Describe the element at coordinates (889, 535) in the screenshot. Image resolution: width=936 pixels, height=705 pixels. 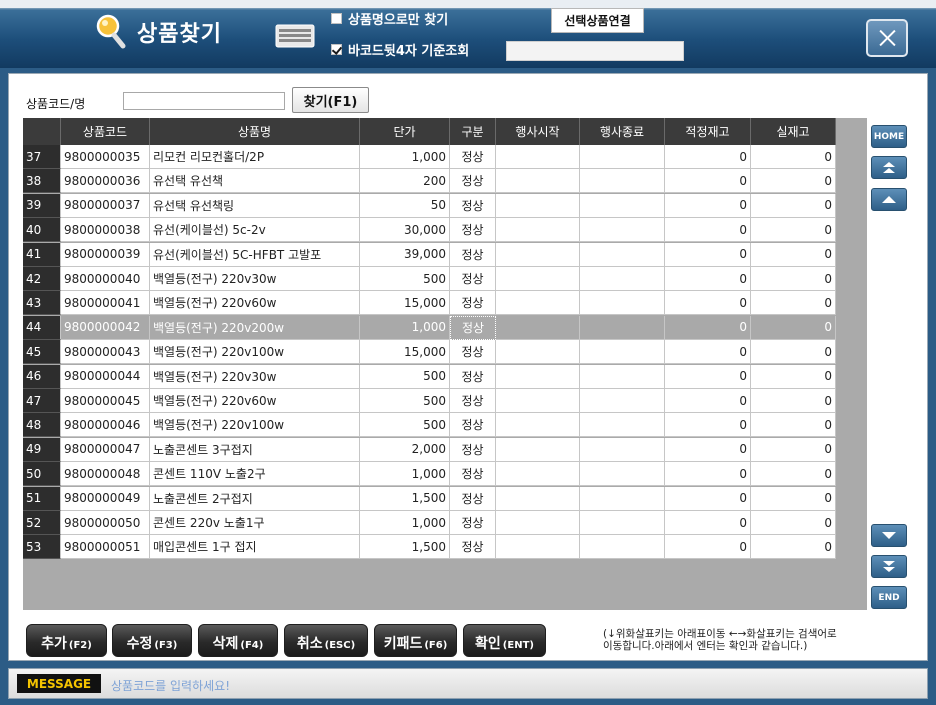
I see `row-down-button` at that location.